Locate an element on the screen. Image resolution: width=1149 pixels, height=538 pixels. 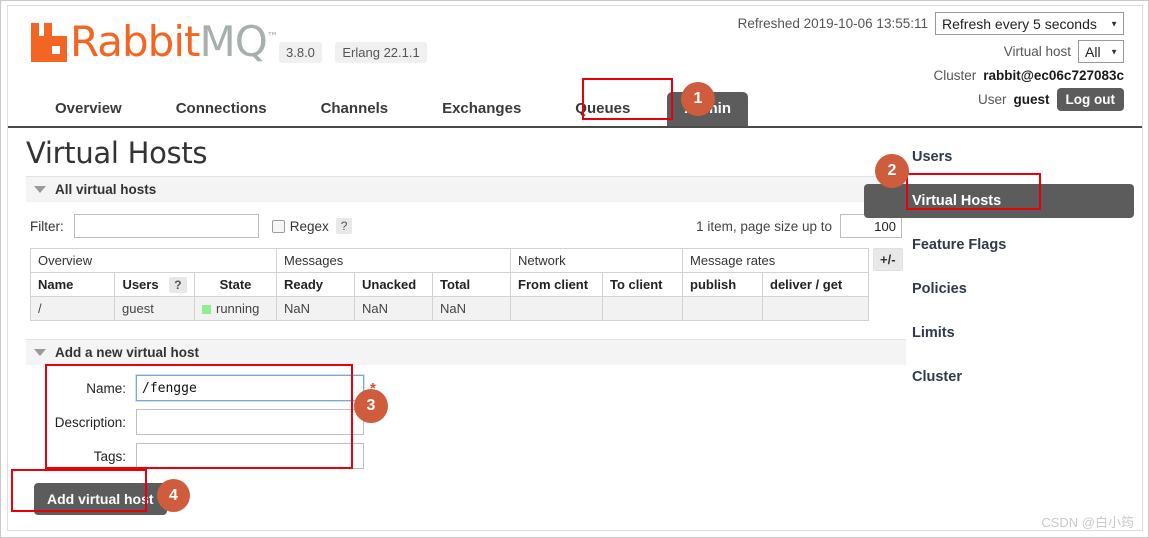
group-header-network: Network is located at coordinates (596, 260).